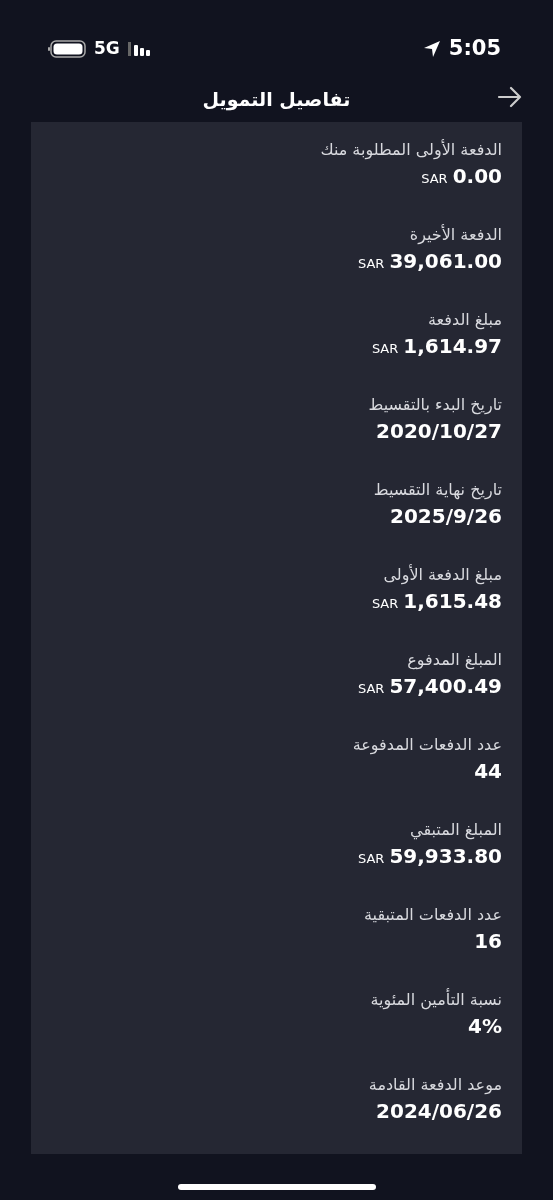 This screenshot has height=1200, width=553. What do you see at coordinates (107, 49) in the screenshot?
I see `network-label: 5G` at bounding box center [107, 49].